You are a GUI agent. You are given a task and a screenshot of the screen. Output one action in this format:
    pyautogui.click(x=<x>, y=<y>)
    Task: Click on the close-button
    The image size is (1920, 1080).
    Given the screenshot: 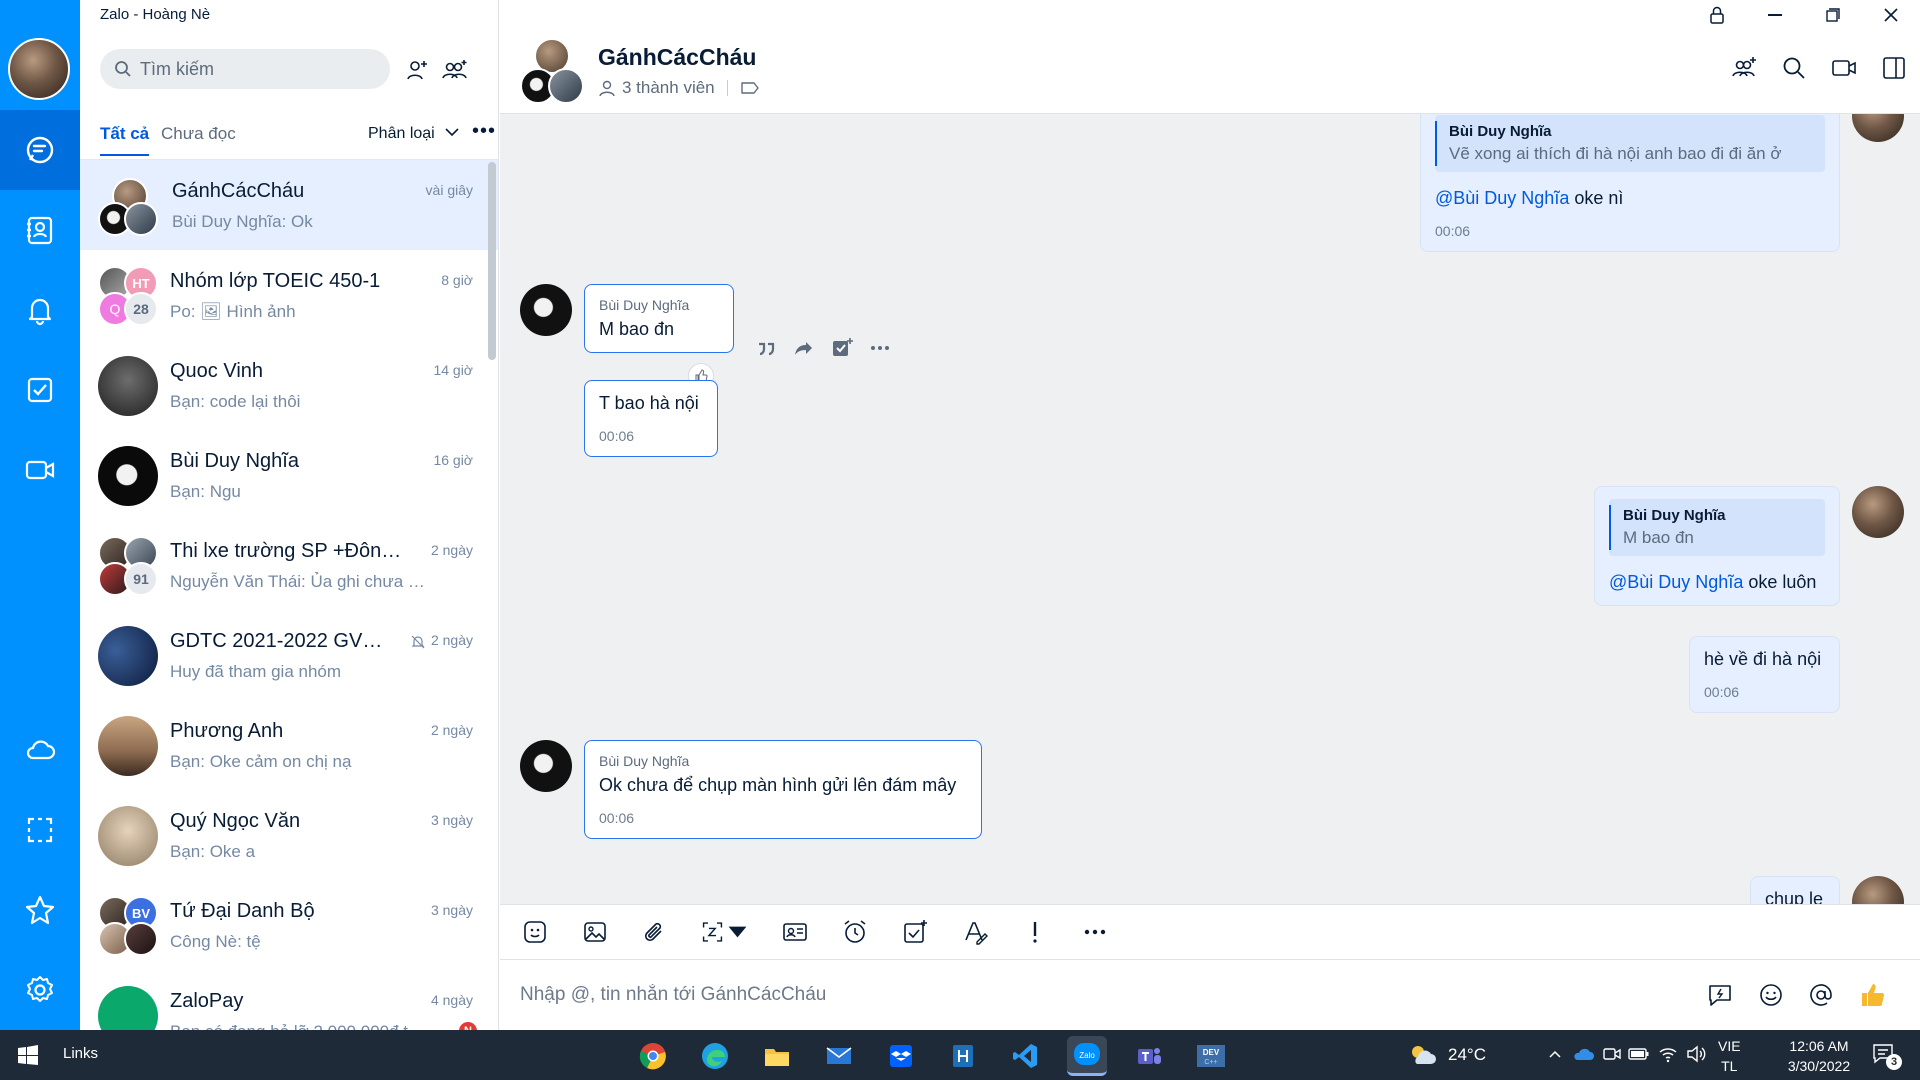 What is the action you would take?
    pyautogui.click(x=1891, y=15)
    